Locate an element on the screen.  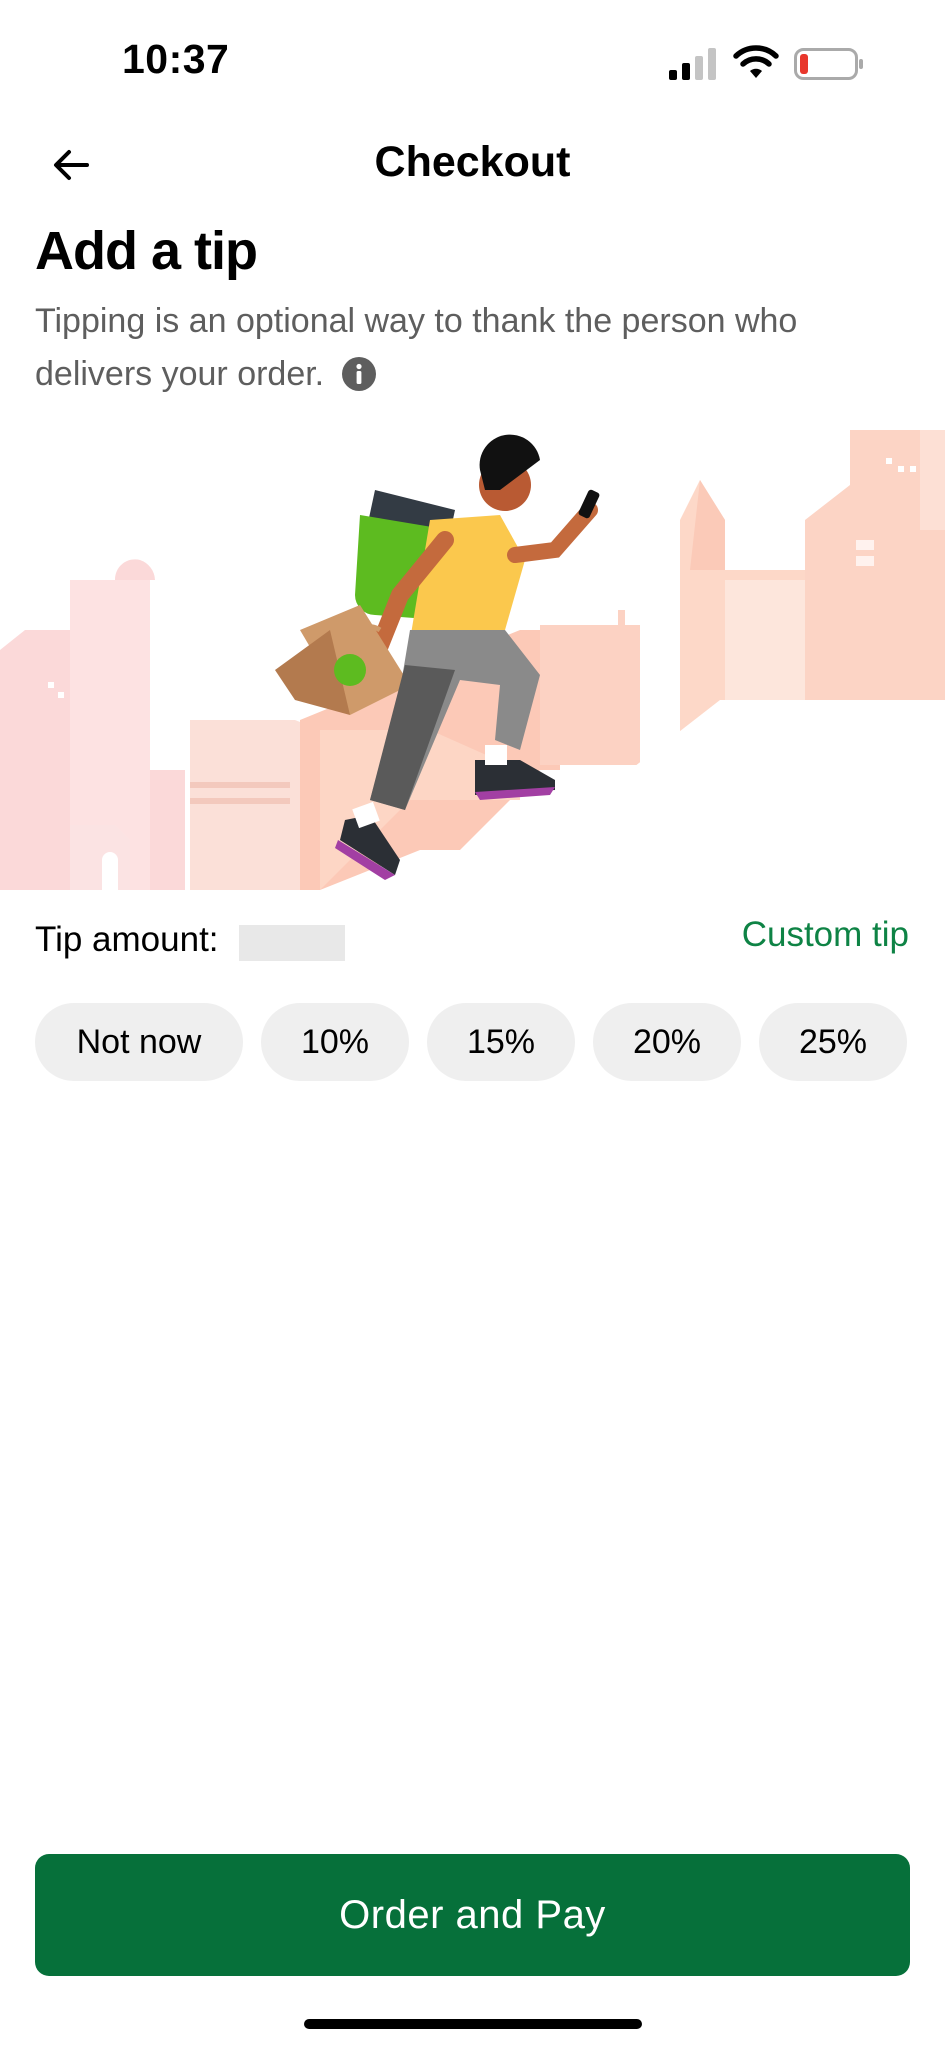
tip-option-not-now: Not now is located at coordinates (139, 1042).